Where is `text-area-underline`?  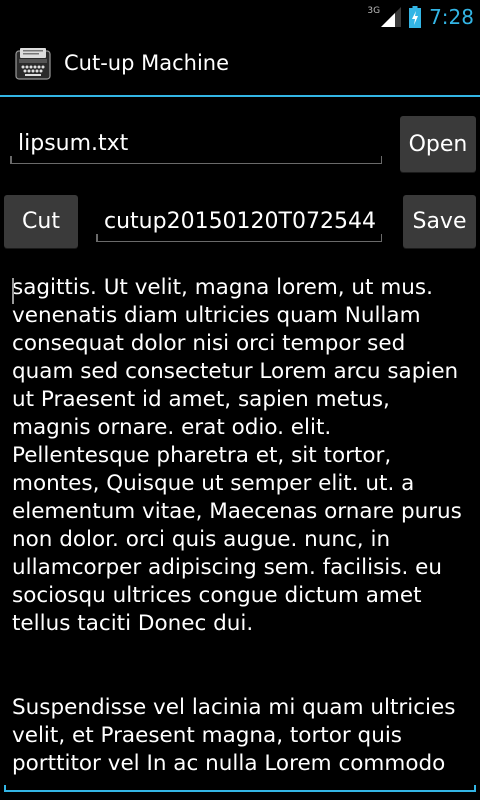
text-area-underline is located at coordinates (240, 788).